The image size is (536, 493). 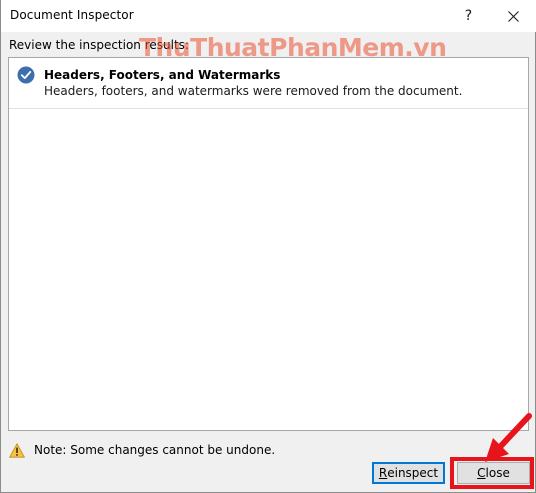 What do you see at coordinates (413, 473) in the screenshot?
I see `reinspect-label: einspect` at bounding box center [413, 473].